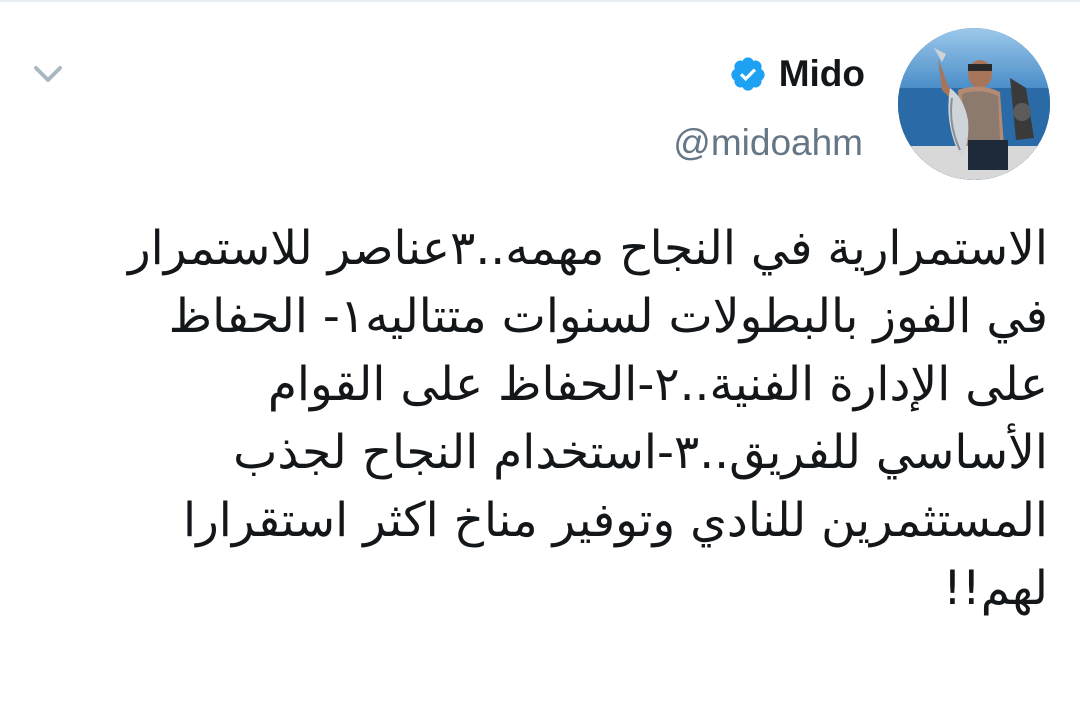 The image size is (1080, 714). I want to click on top-divider, so click(540, 1).